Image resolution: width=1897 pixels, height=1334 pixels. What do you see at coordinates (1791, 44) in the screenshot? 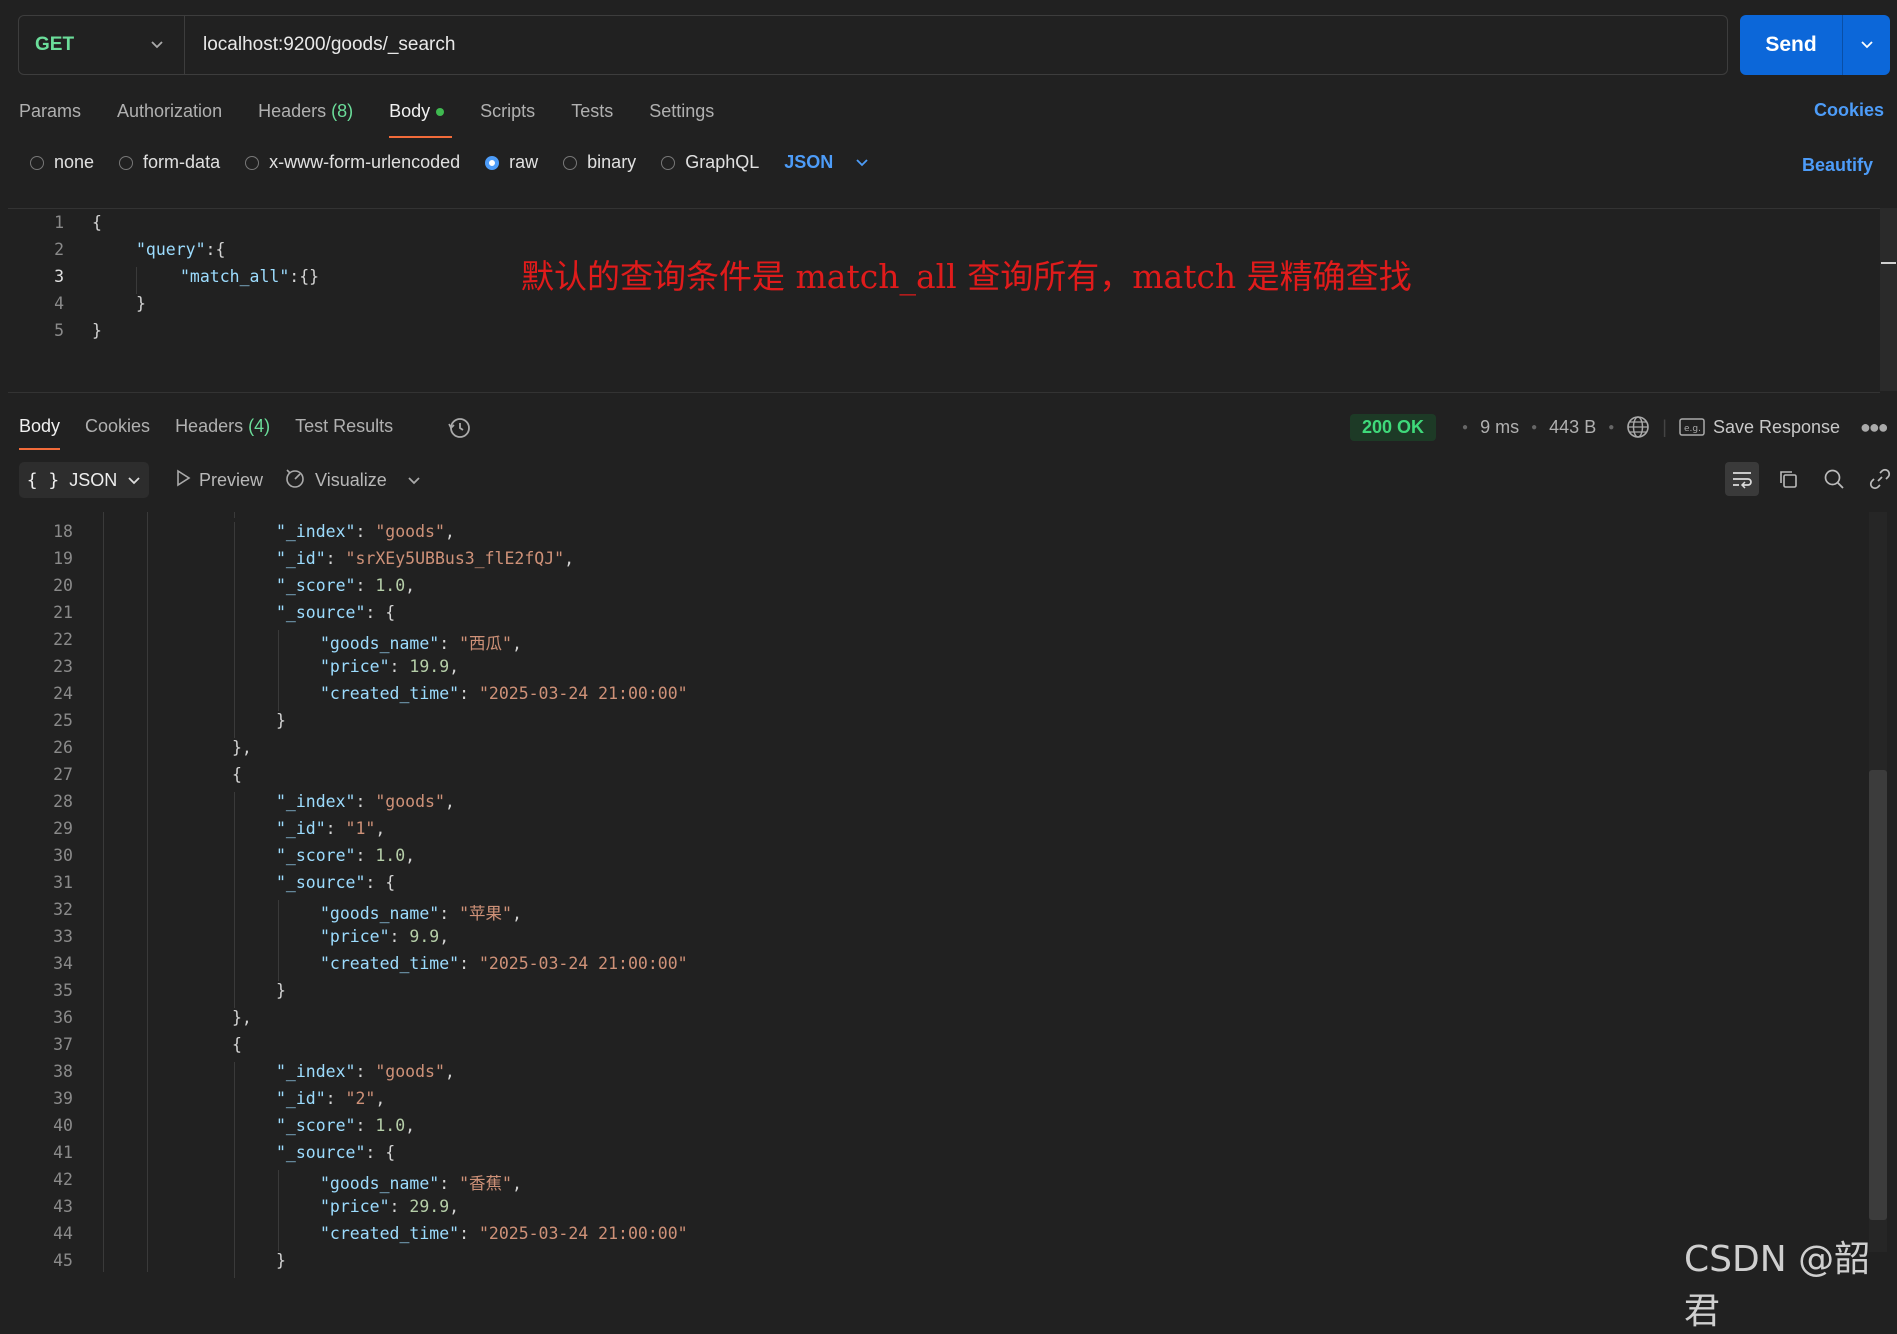
I see `send-label: Send` at bounding box center [1791, 44].